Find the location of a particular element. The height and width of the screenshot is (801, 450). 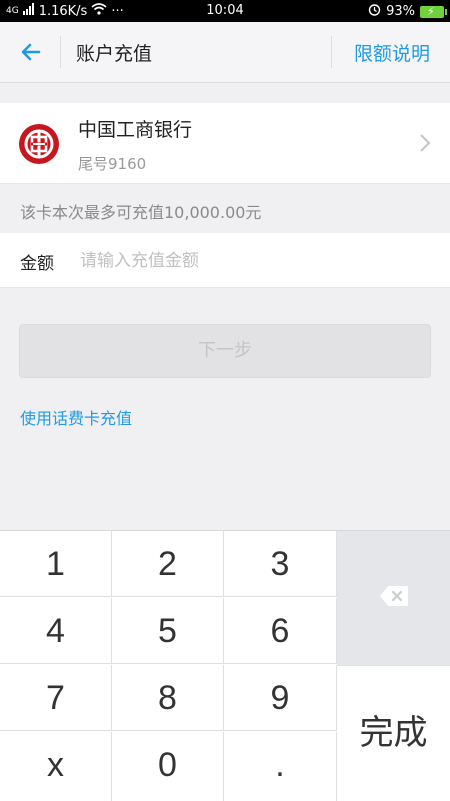

key-3: 3 is located at coordinates (280, 564).